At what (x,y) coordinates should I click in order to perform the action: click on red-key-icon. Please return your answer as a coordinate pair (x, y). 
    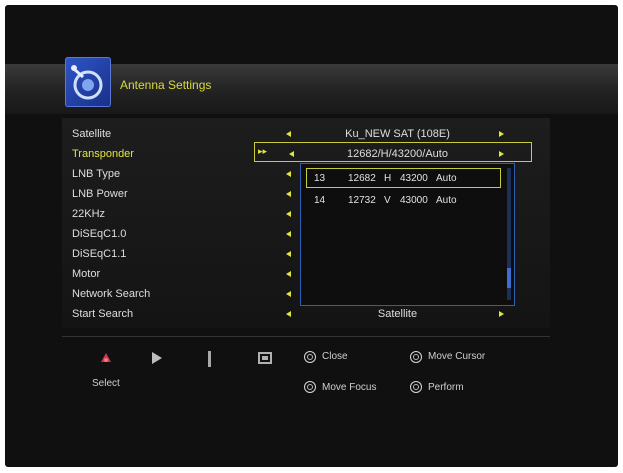
    Looking at the image, I should click on (106, 357).